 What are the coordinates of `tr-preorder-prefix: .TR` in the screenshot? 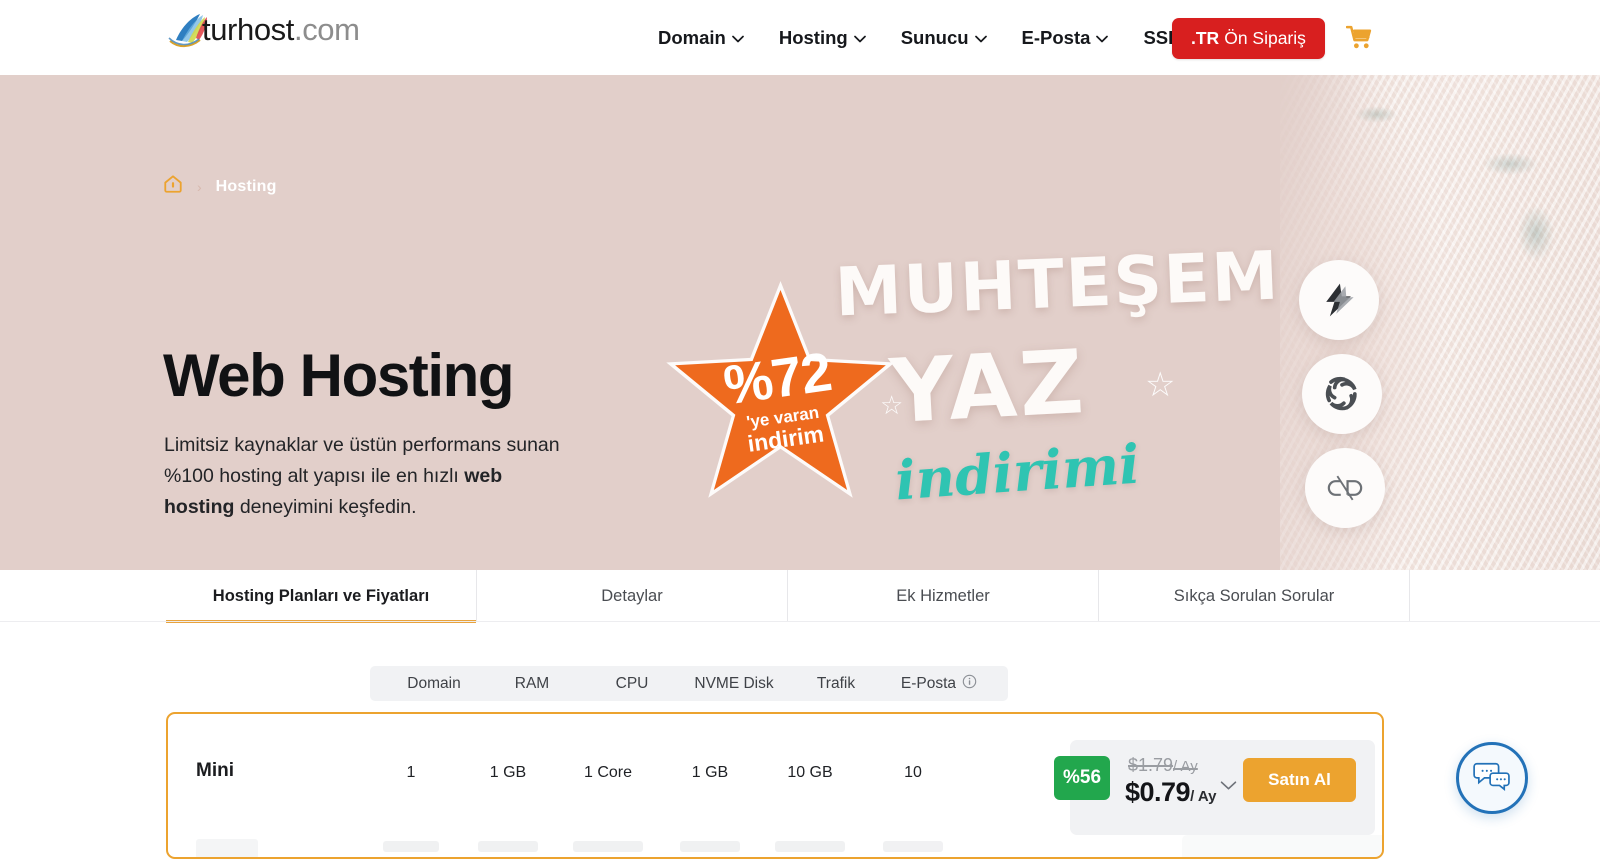 It's located at (1205, 38).